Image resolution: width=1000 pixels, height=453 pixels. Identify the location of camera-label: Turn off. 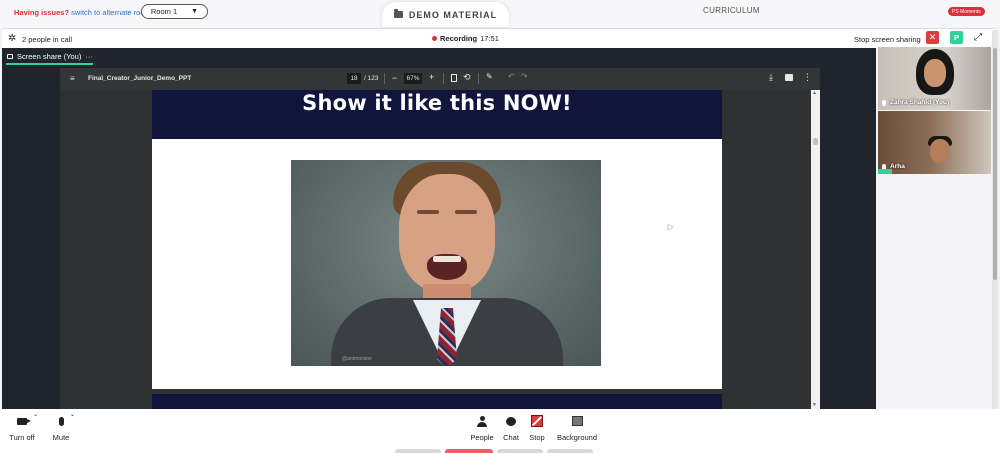
(22, 437).